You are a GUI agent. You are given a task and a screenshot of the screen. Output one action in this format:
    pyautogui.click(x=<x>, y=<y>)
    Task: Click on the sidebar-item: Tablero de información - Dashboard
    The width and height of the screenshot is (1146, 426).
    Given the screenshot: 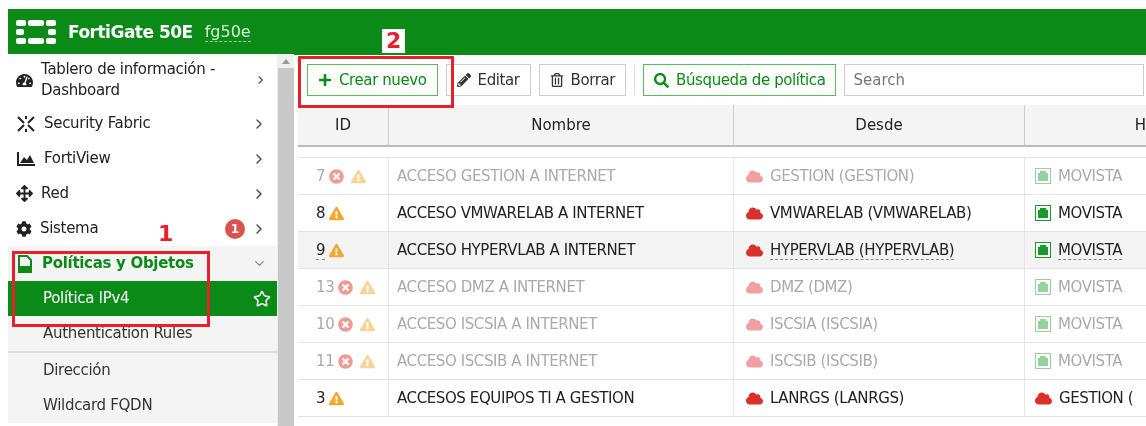 What is the action you would take?
    pyautogui.click(x=131, y=80)
    